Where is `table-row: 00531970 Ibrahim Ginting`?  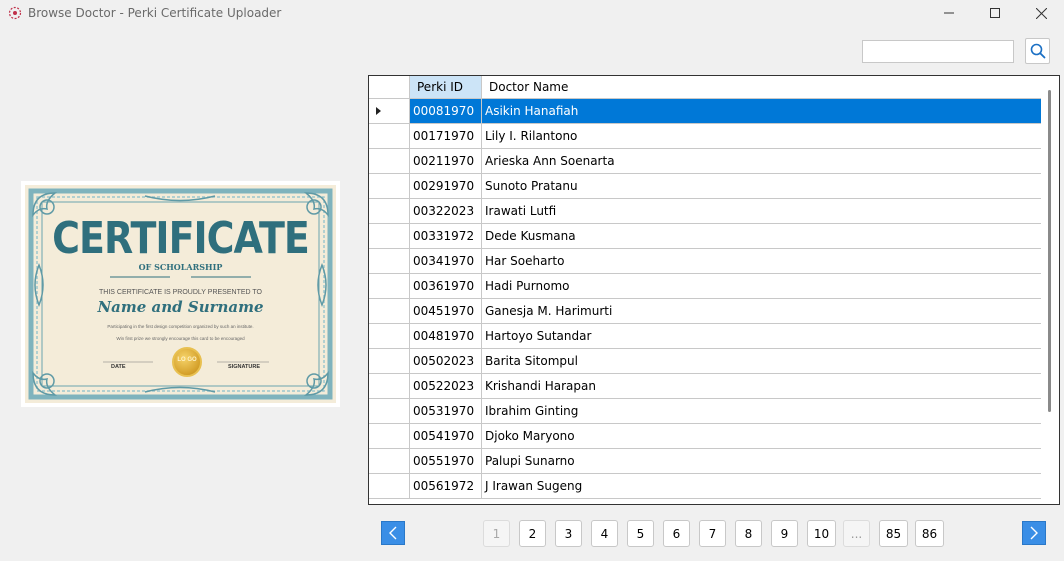
table-row: 00531970 Ibrahim Ginting is located at coordinates (705, 411).